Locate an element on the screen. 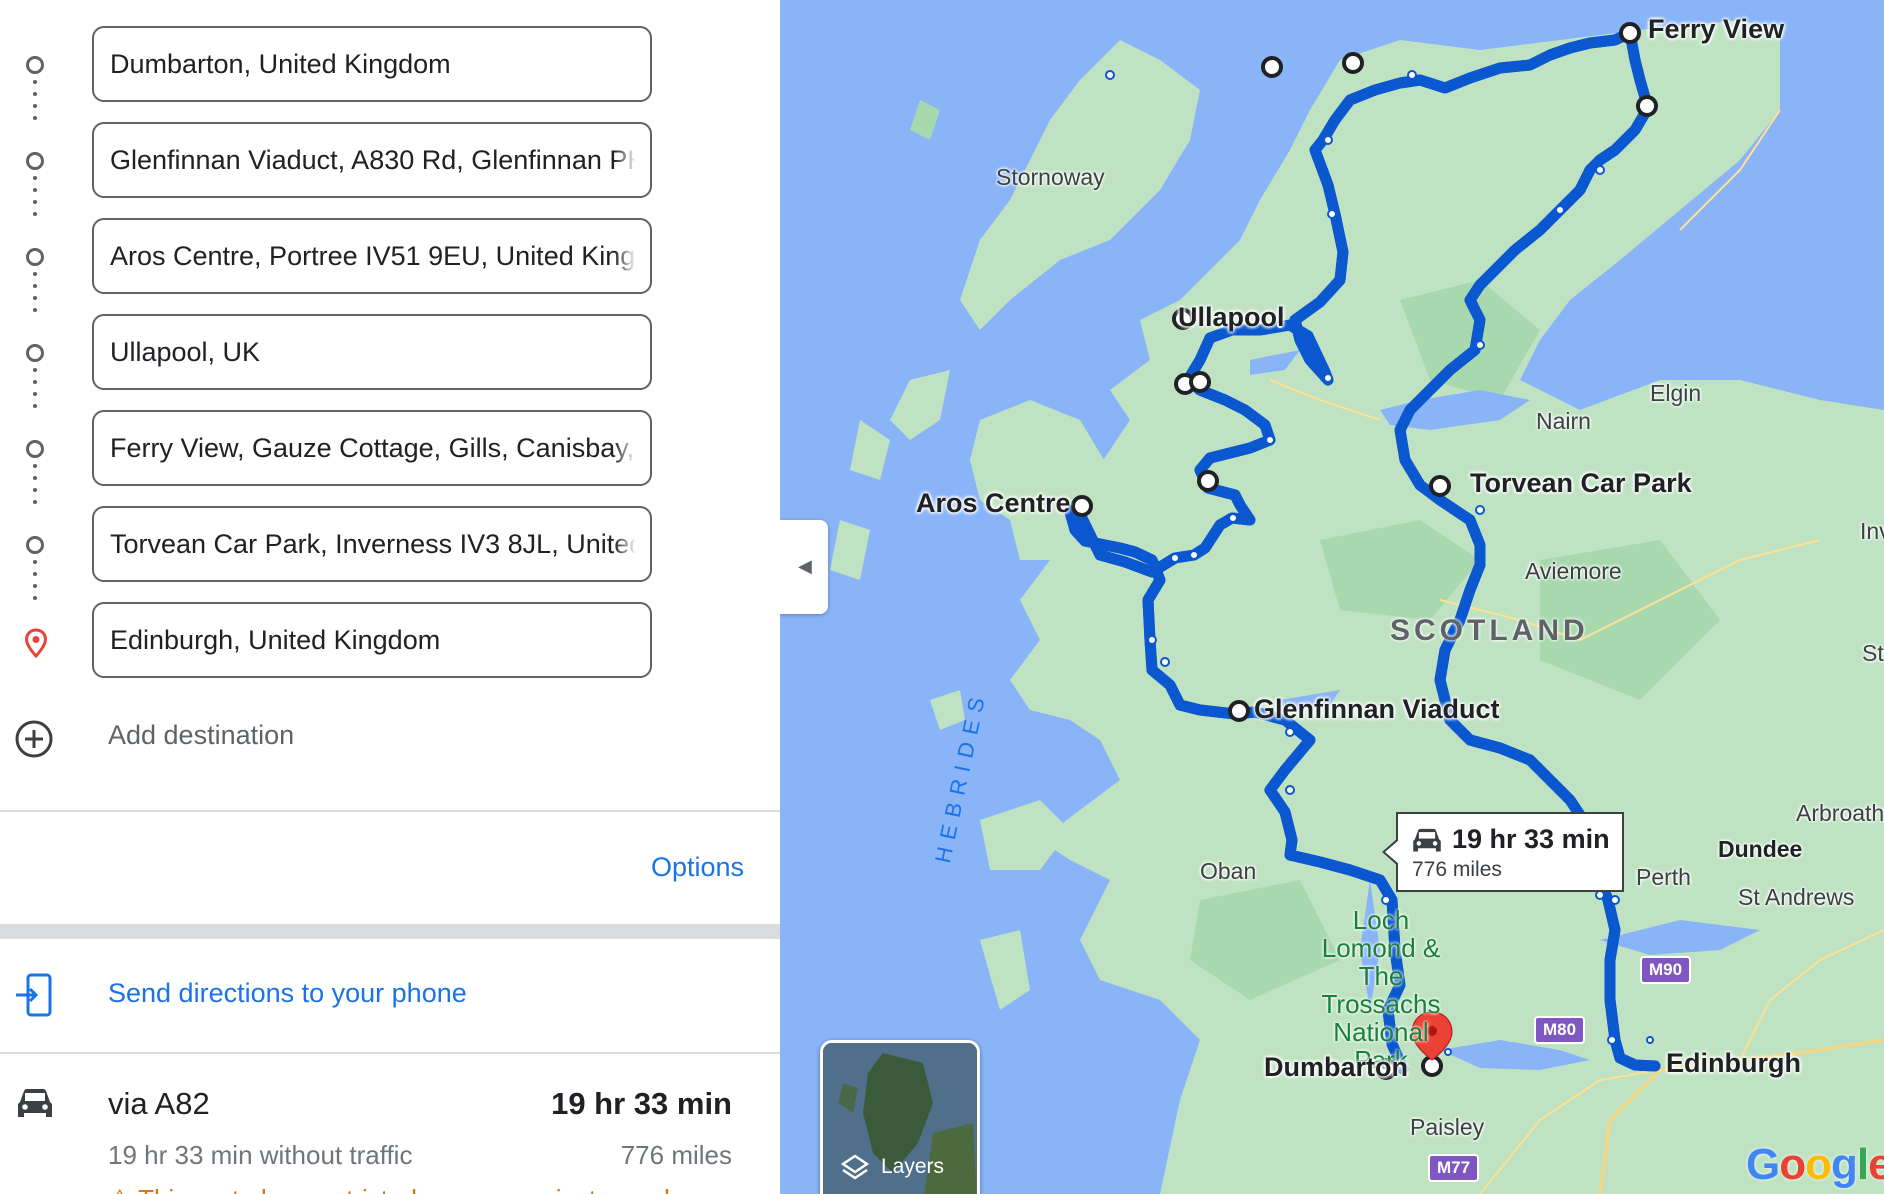 The image size is (1884, 1194). route-distance: 776 miles is located at coordinates (676, 1155).